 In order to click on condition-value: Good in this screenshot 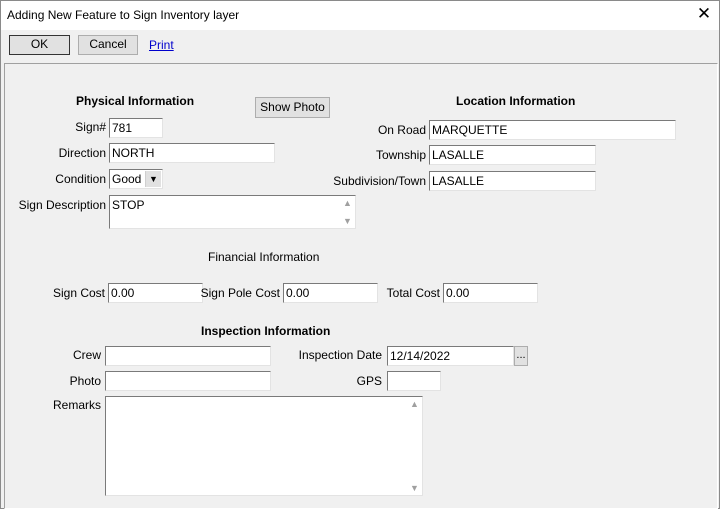, I will do `click(127, 179)`.